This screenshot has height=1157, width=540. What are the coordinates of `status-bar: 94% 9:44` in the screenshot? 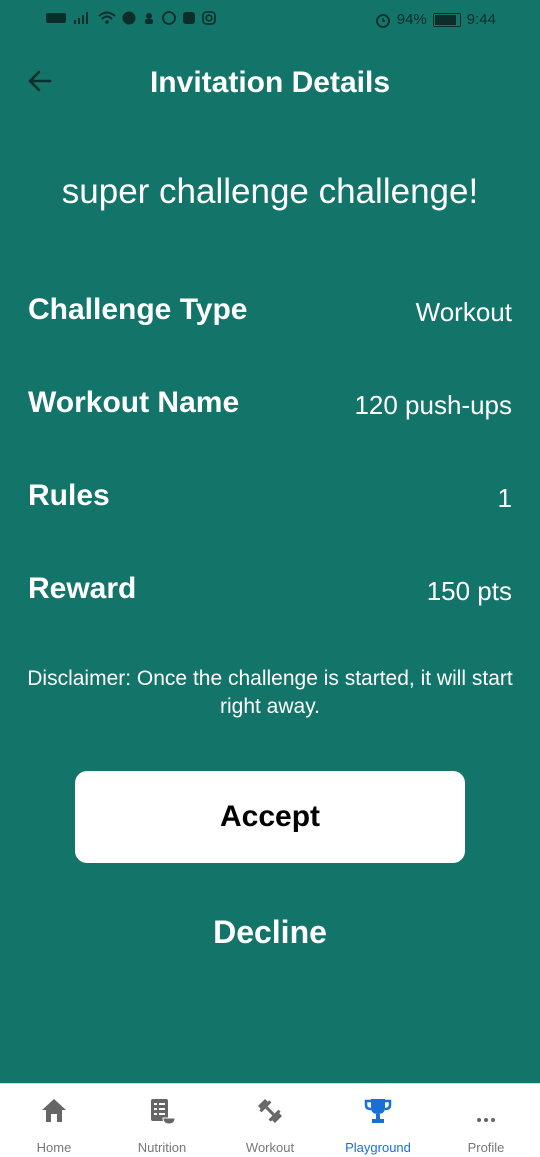 It's located at (270, 20).